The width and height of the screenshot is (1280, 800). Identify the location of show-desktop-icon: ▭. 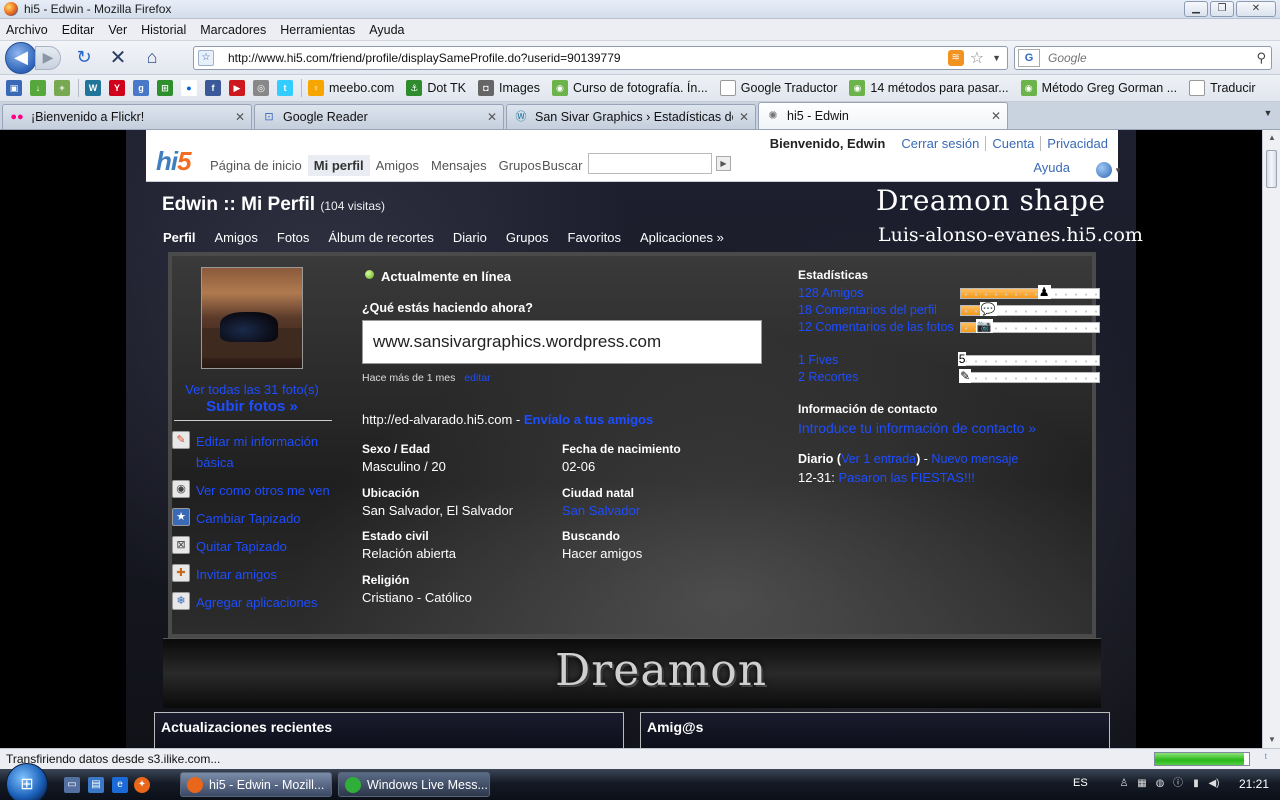
(72, 785).